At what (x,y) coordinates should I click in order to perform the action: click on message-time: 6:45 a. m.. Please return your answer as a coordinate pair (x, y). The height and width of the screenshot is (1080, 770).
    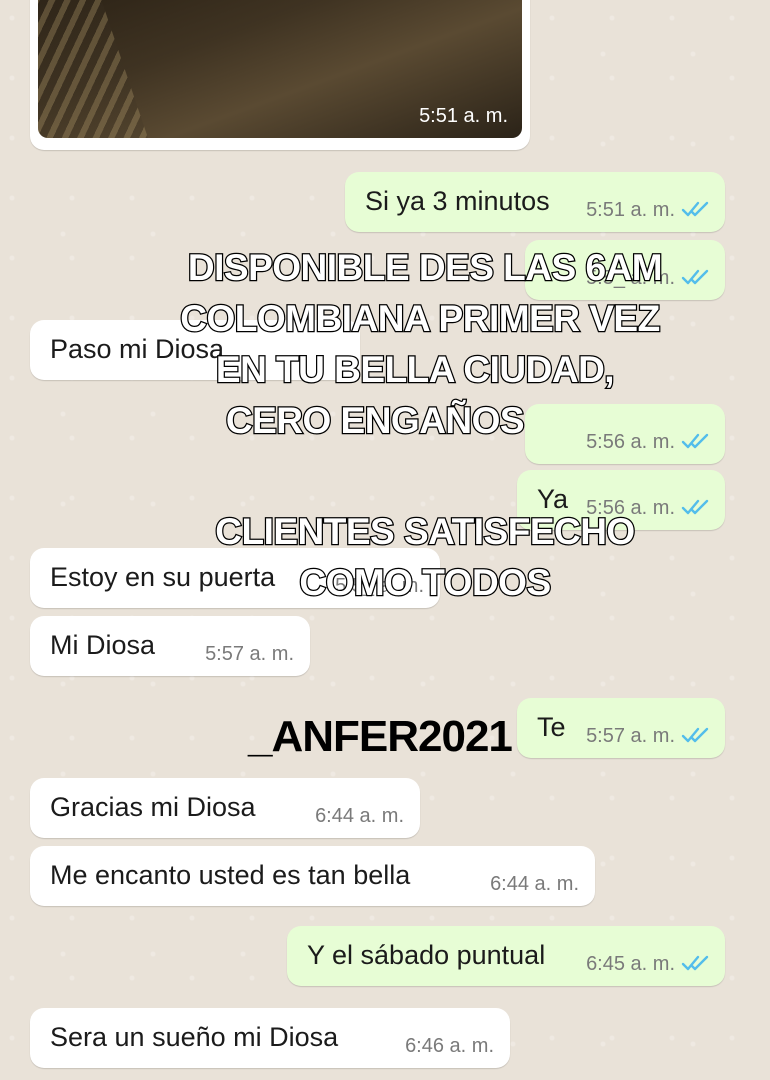
    Looking at the image, I should click on (630, 964).